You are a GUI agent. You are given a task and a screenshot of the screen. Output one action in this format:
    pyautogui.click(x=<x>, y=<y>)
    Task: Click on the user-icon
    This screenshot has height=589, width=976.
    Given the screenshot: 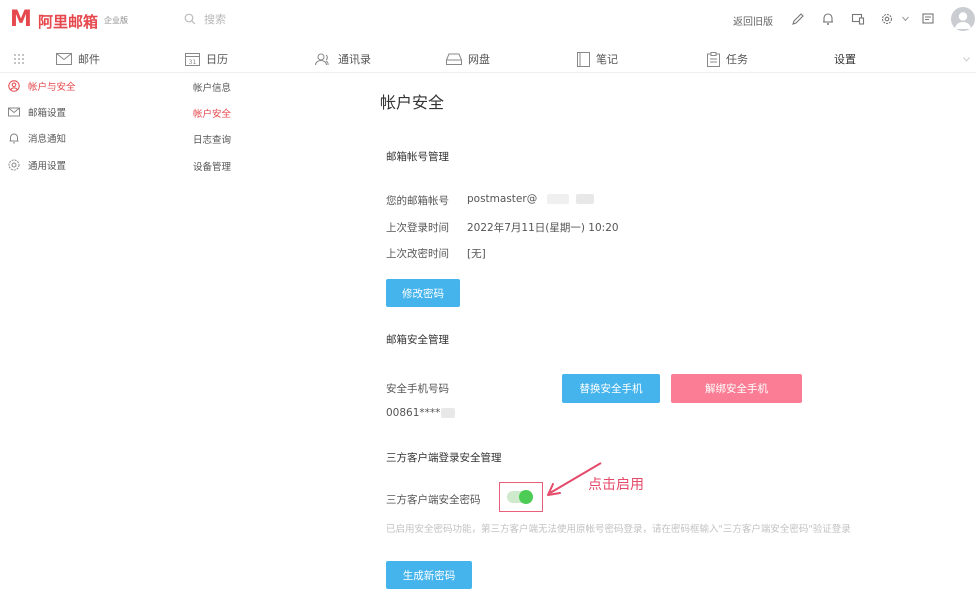 What is the action you would take?
    pyautogui.click(x=963, y=20)
    